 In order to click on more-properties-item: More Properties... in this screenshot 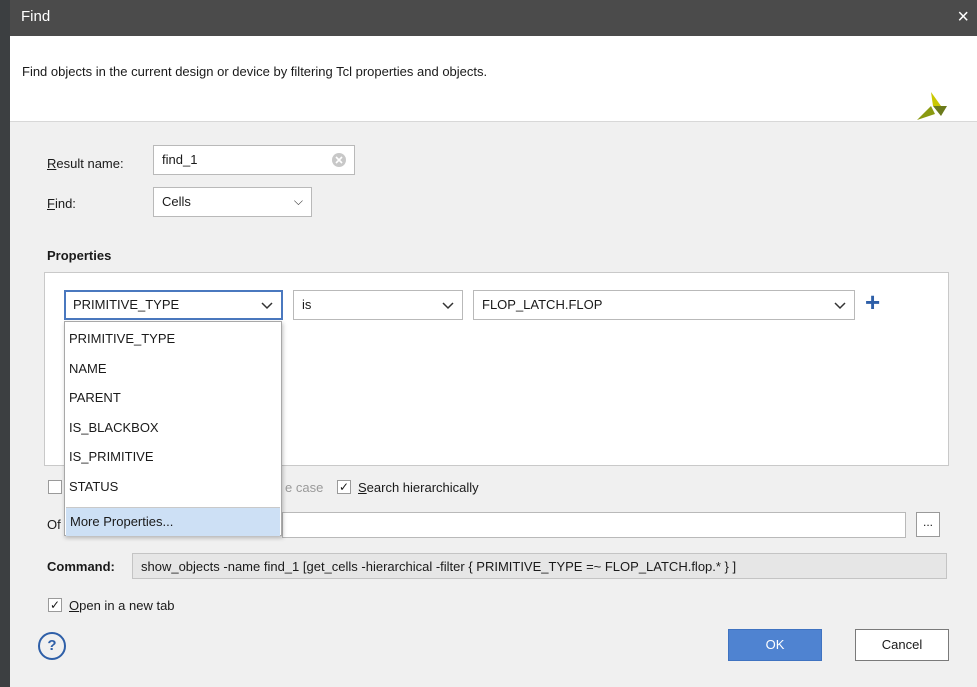, I will do `click(173, 521)`.